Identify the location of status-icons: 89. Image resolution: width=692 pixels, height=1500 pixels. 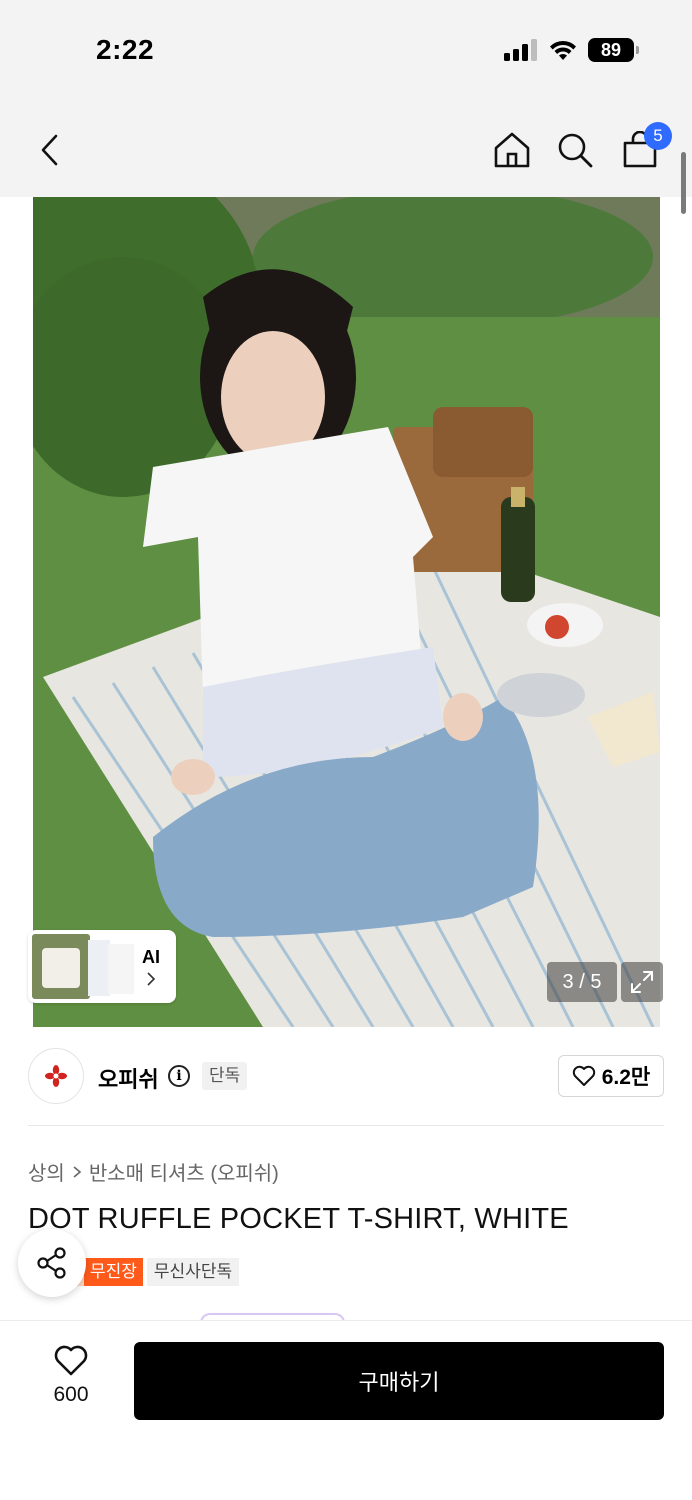
(571, 50).